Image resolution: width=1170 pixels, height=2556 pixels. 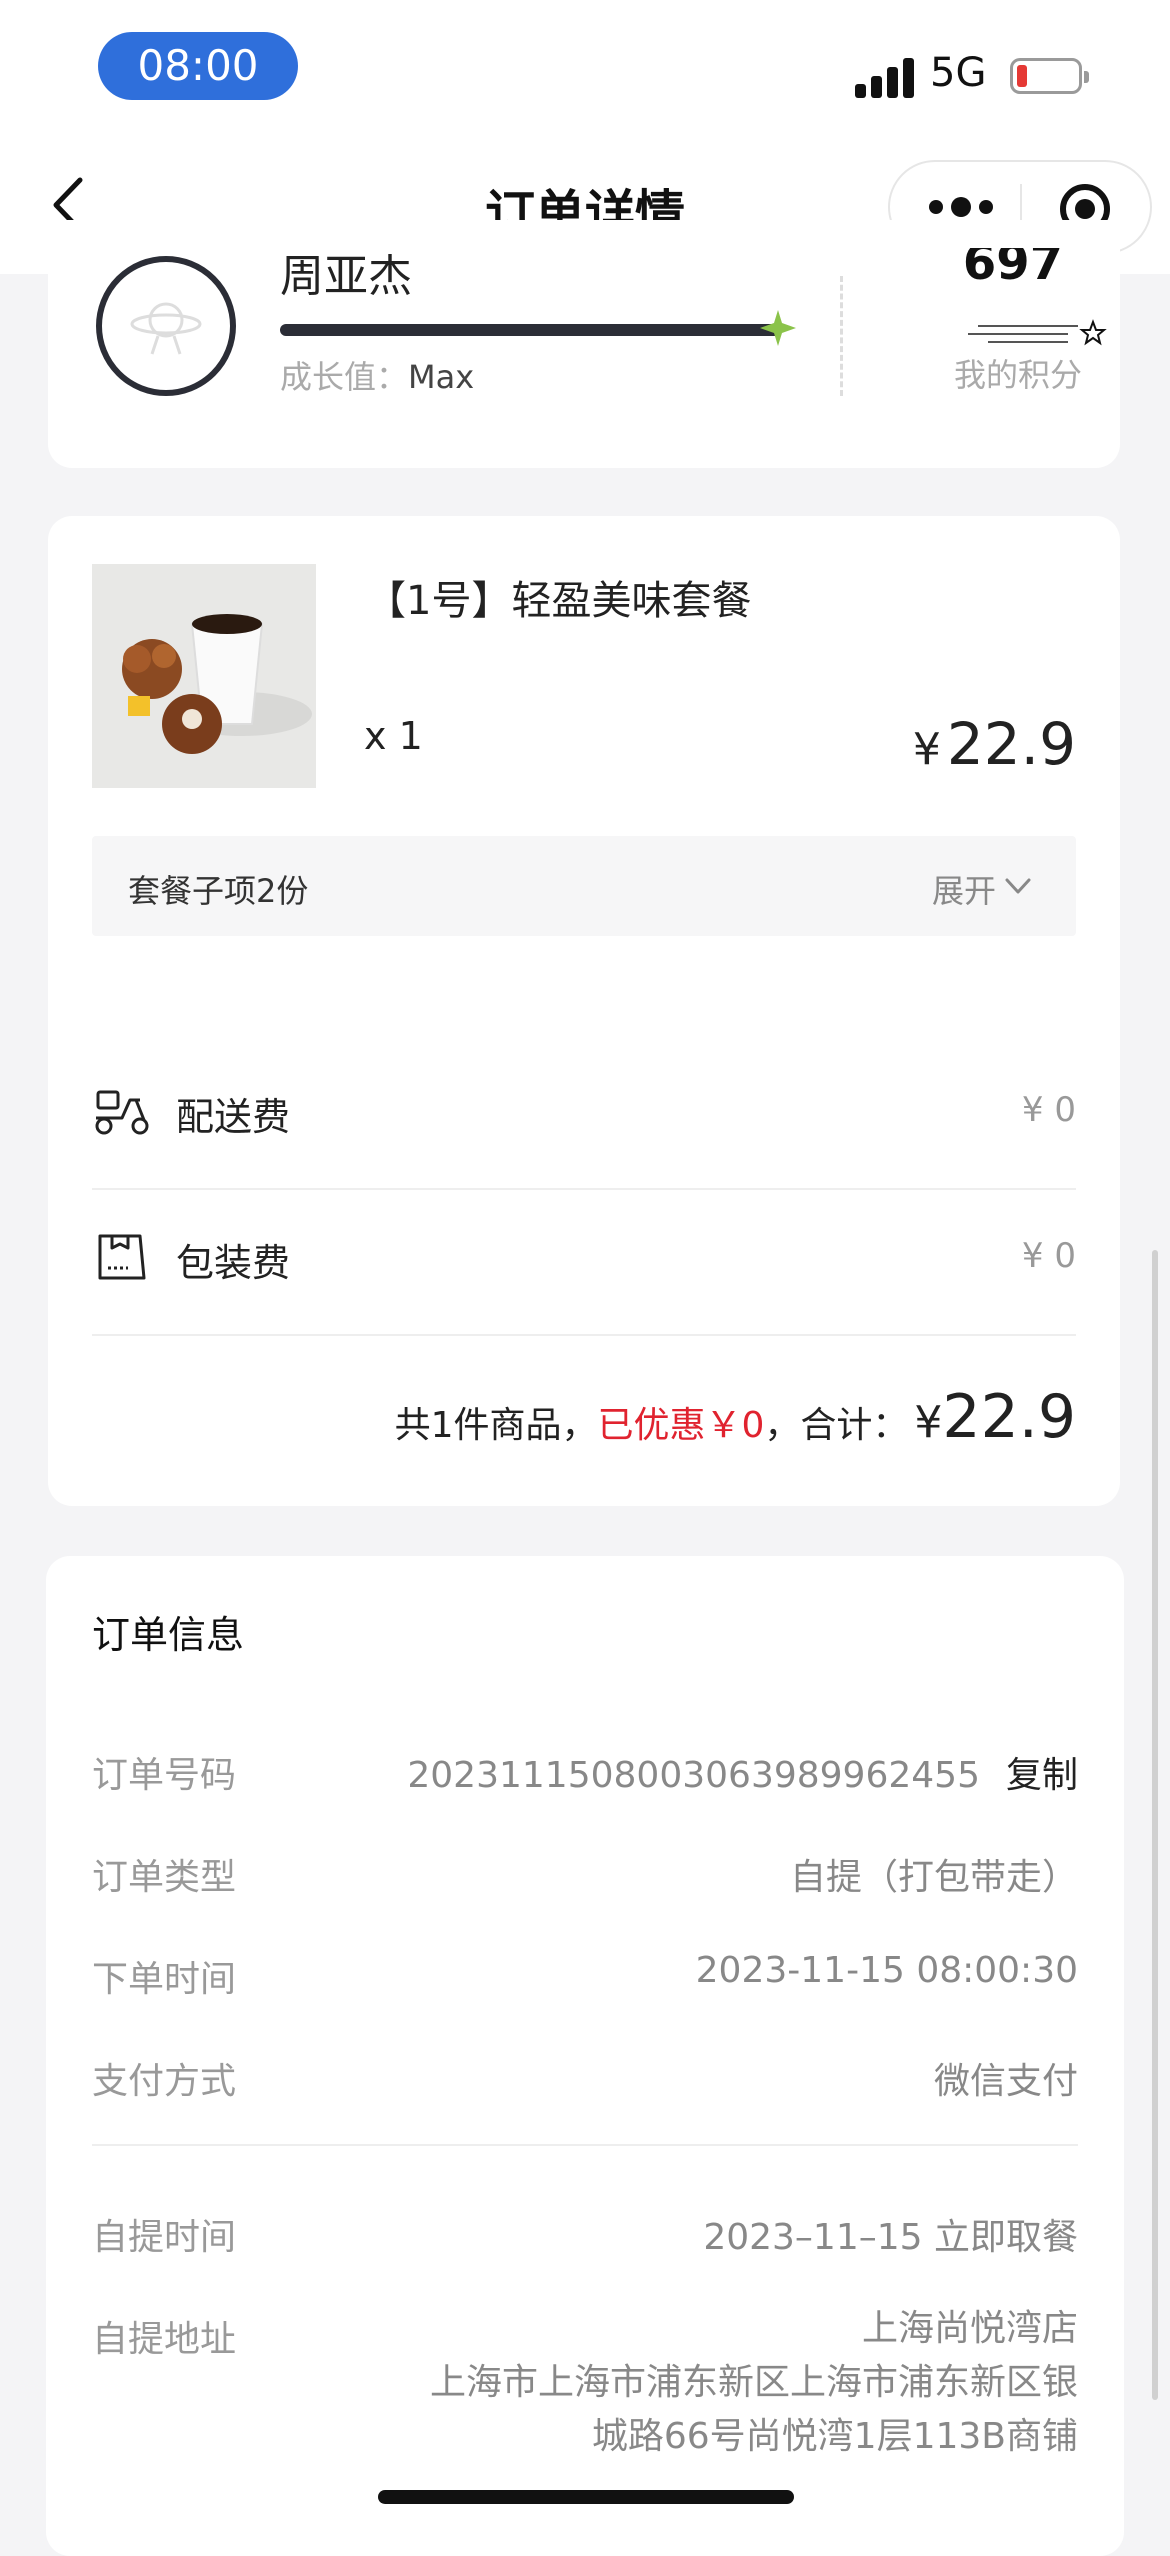 What do you see at coordinates (834, 2436) in the screenshot?
I see `address-line-2: 城路66号尚悦湾1层113B商铺` at bounding box center [834, 2436].